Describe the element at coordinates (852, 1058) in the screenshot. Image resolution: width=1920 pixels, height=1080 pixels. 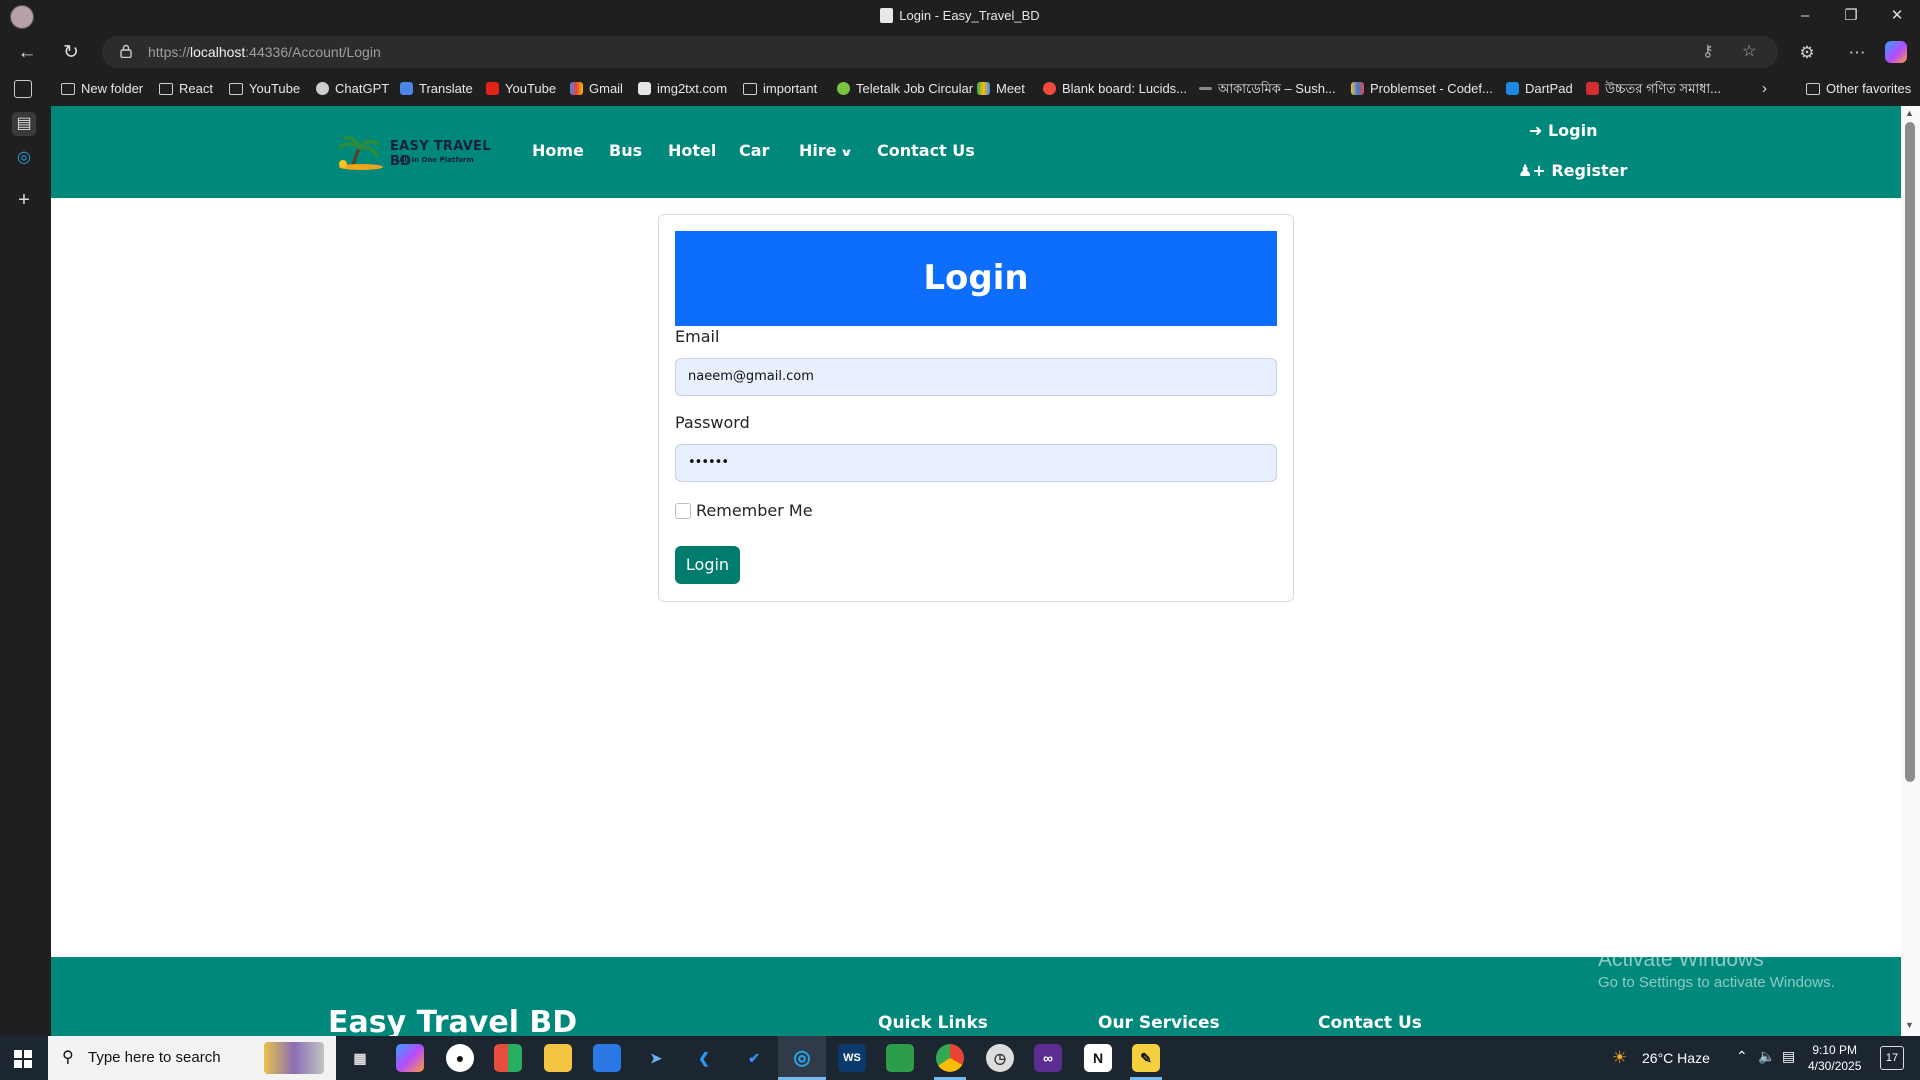
I see `webstorm-icon: WS` at that location.